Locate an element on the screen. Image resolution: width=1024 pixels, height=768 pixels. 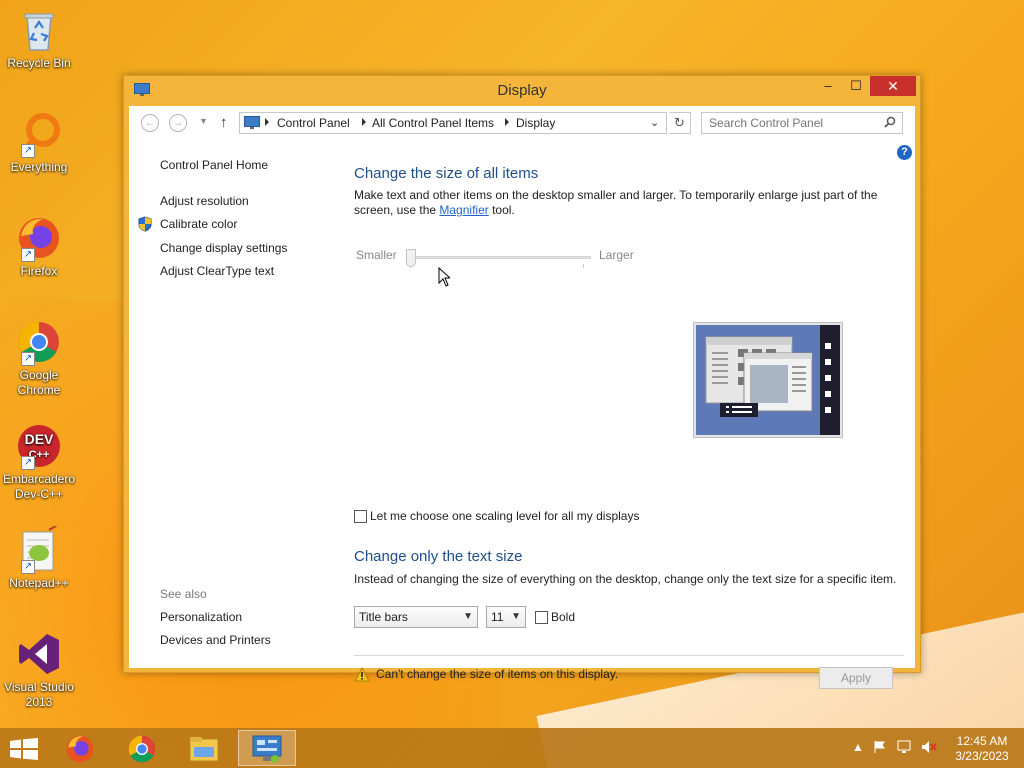
slider-min-label: Smaller is located at coordinates (376, 255).